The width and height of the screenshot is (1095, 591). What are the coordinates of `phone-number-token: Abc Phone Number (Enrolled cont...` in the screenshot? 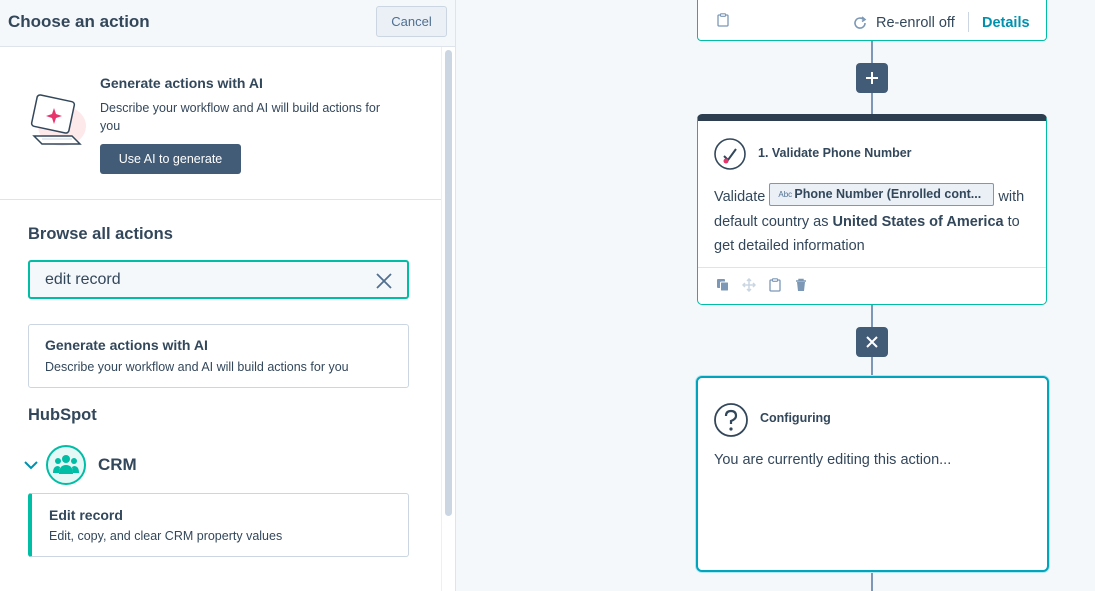 It's located at (882, 194).